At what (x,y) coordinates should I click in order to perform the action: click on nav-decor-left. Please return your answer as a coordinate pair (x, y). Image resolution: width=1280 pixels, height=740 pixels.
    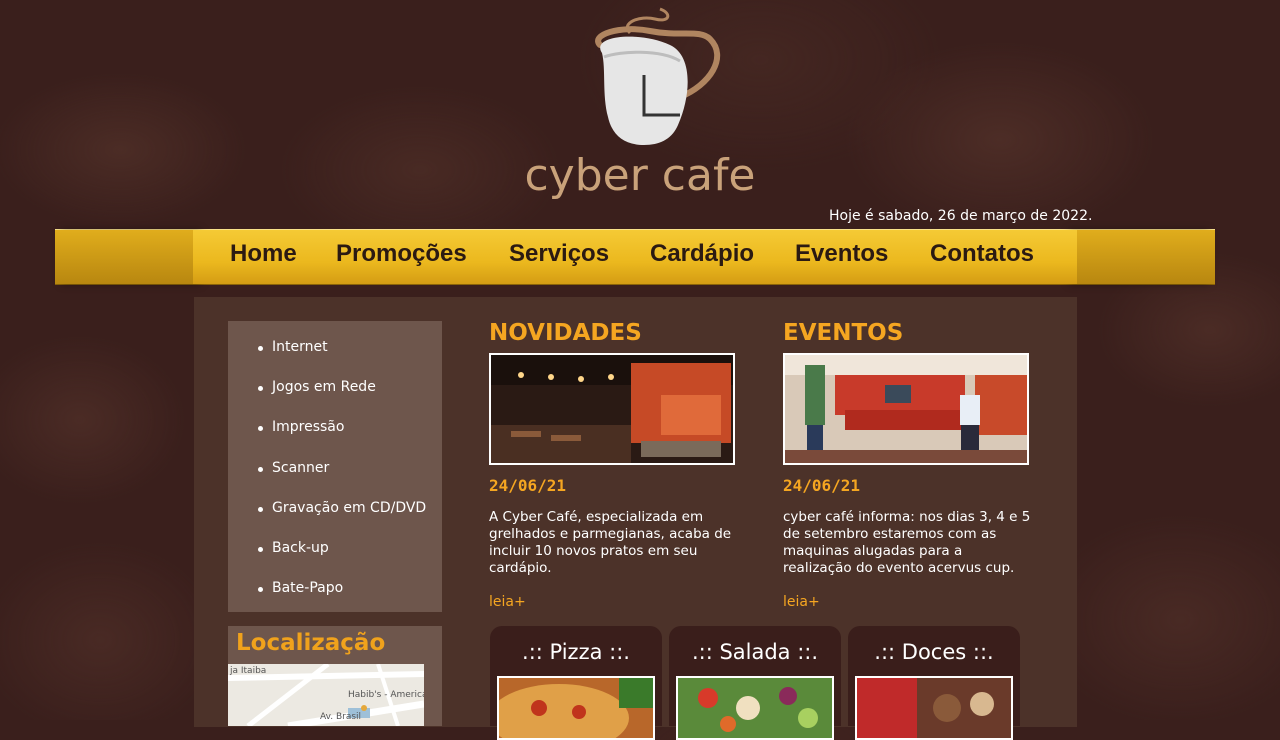
    Looking at the image, I should click on (125, 257).